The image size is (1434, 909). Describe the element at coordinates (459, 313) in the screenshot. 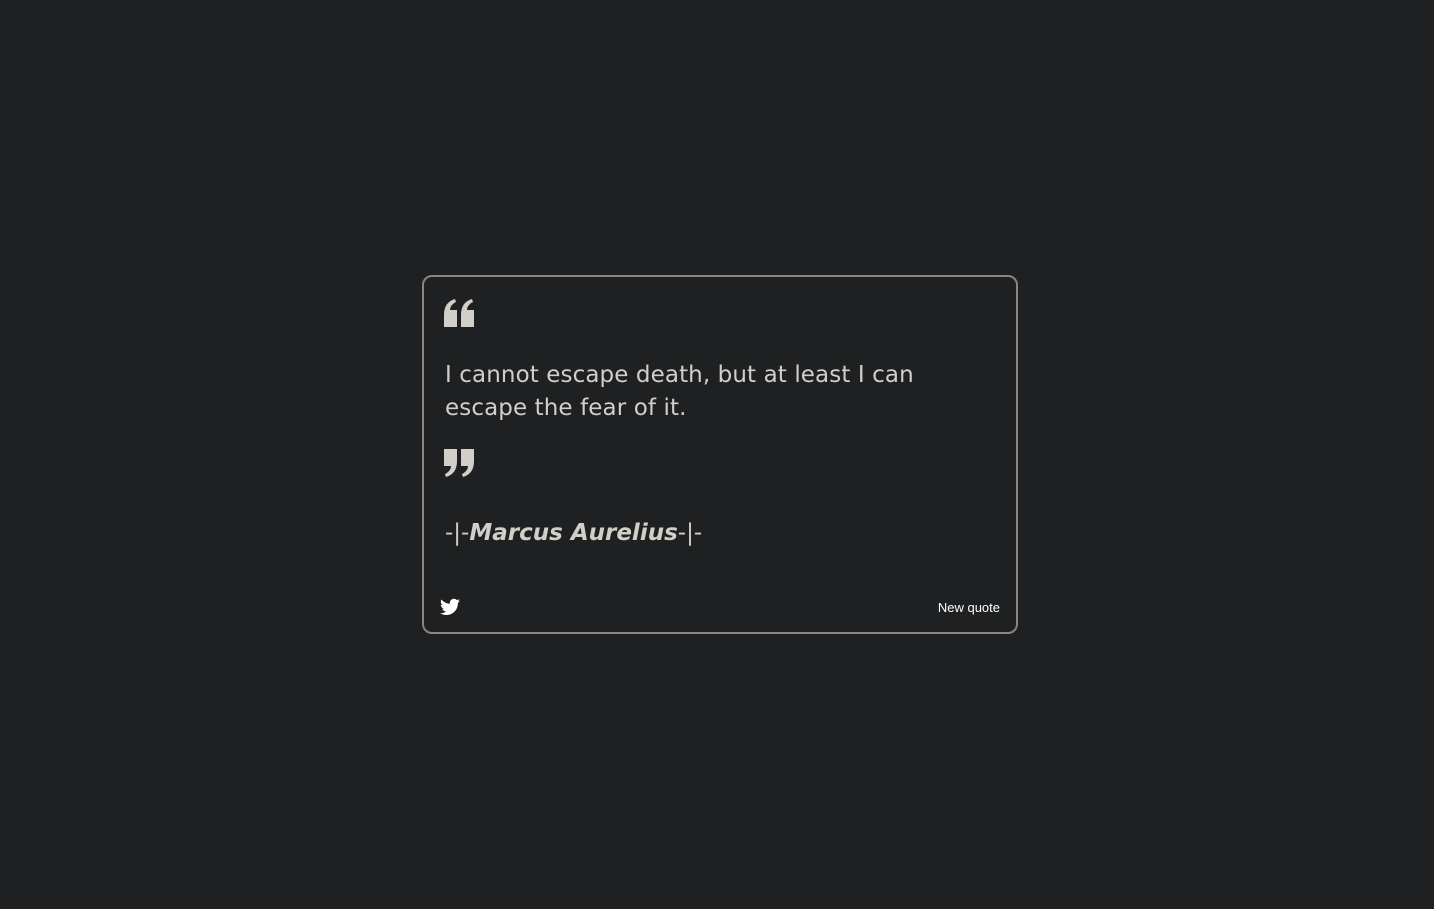

I see `quote-left-icon` at that location.